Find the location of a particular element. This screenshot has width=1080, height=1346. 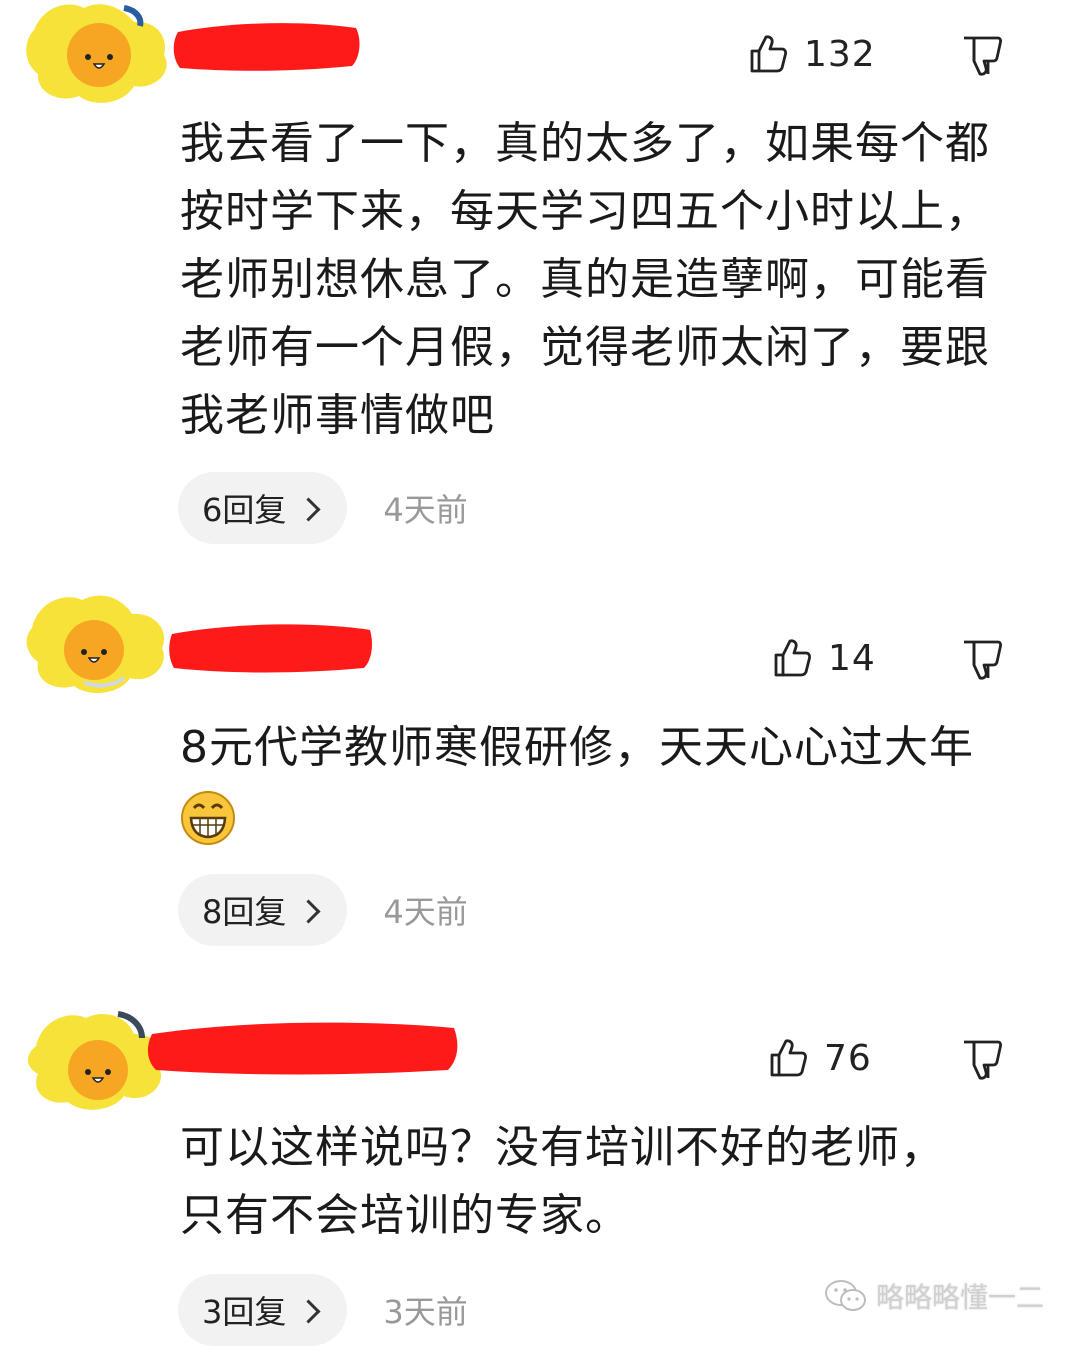

timestamp: 3天前 is located at coordinates (425, 1312).